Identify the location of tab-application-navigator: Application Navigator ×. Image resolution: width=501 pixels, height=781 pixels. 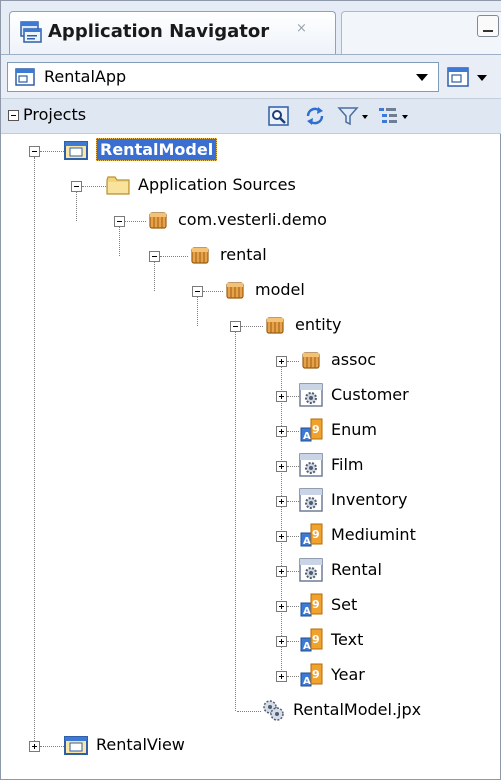
(172, 32).